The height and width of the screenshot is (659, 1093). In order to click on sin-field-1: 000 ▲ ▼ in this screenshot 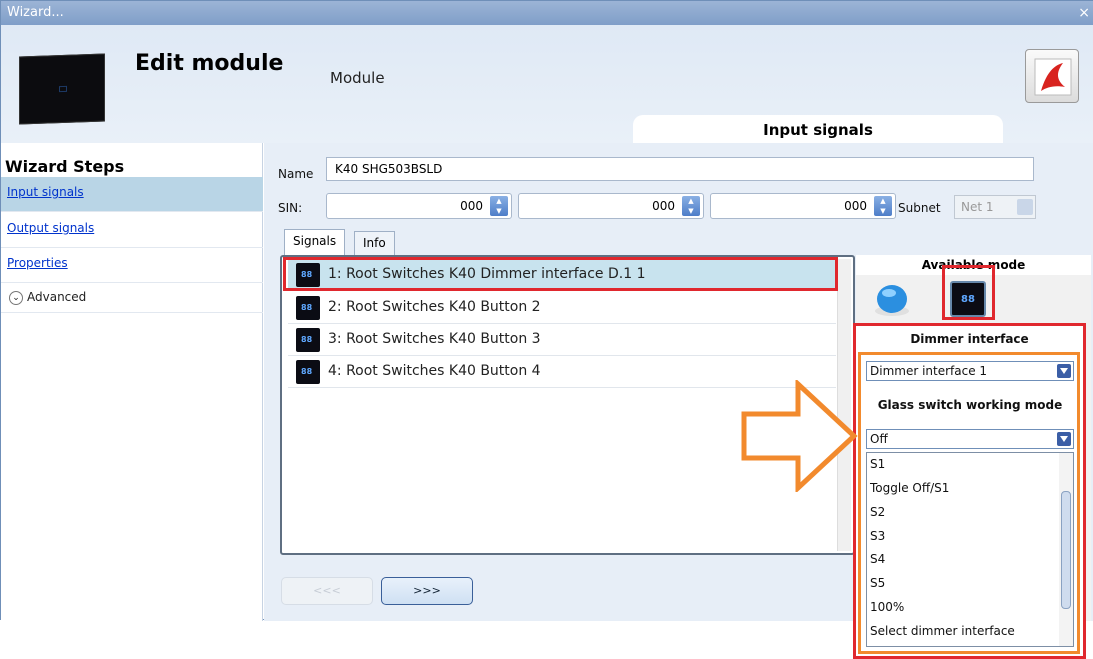, I will do `click(419, 206)`.